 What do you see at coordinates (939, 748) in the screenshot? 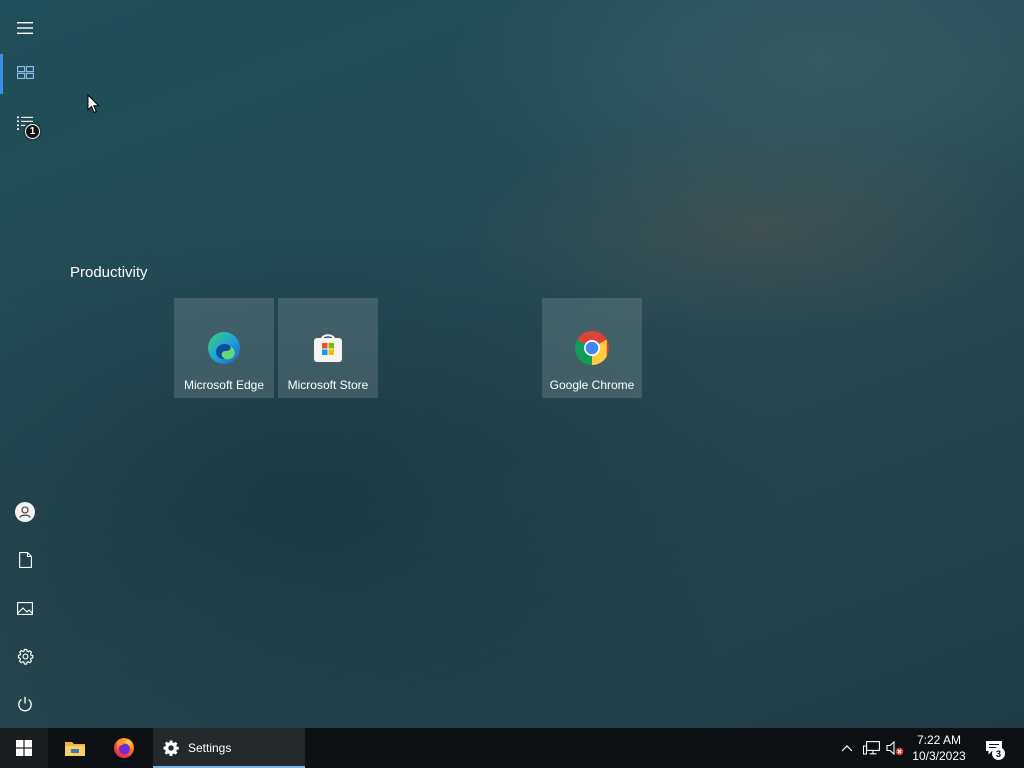
I see `clock: 7:22 AM 10/3/2023` at bounding box center [939, 748].